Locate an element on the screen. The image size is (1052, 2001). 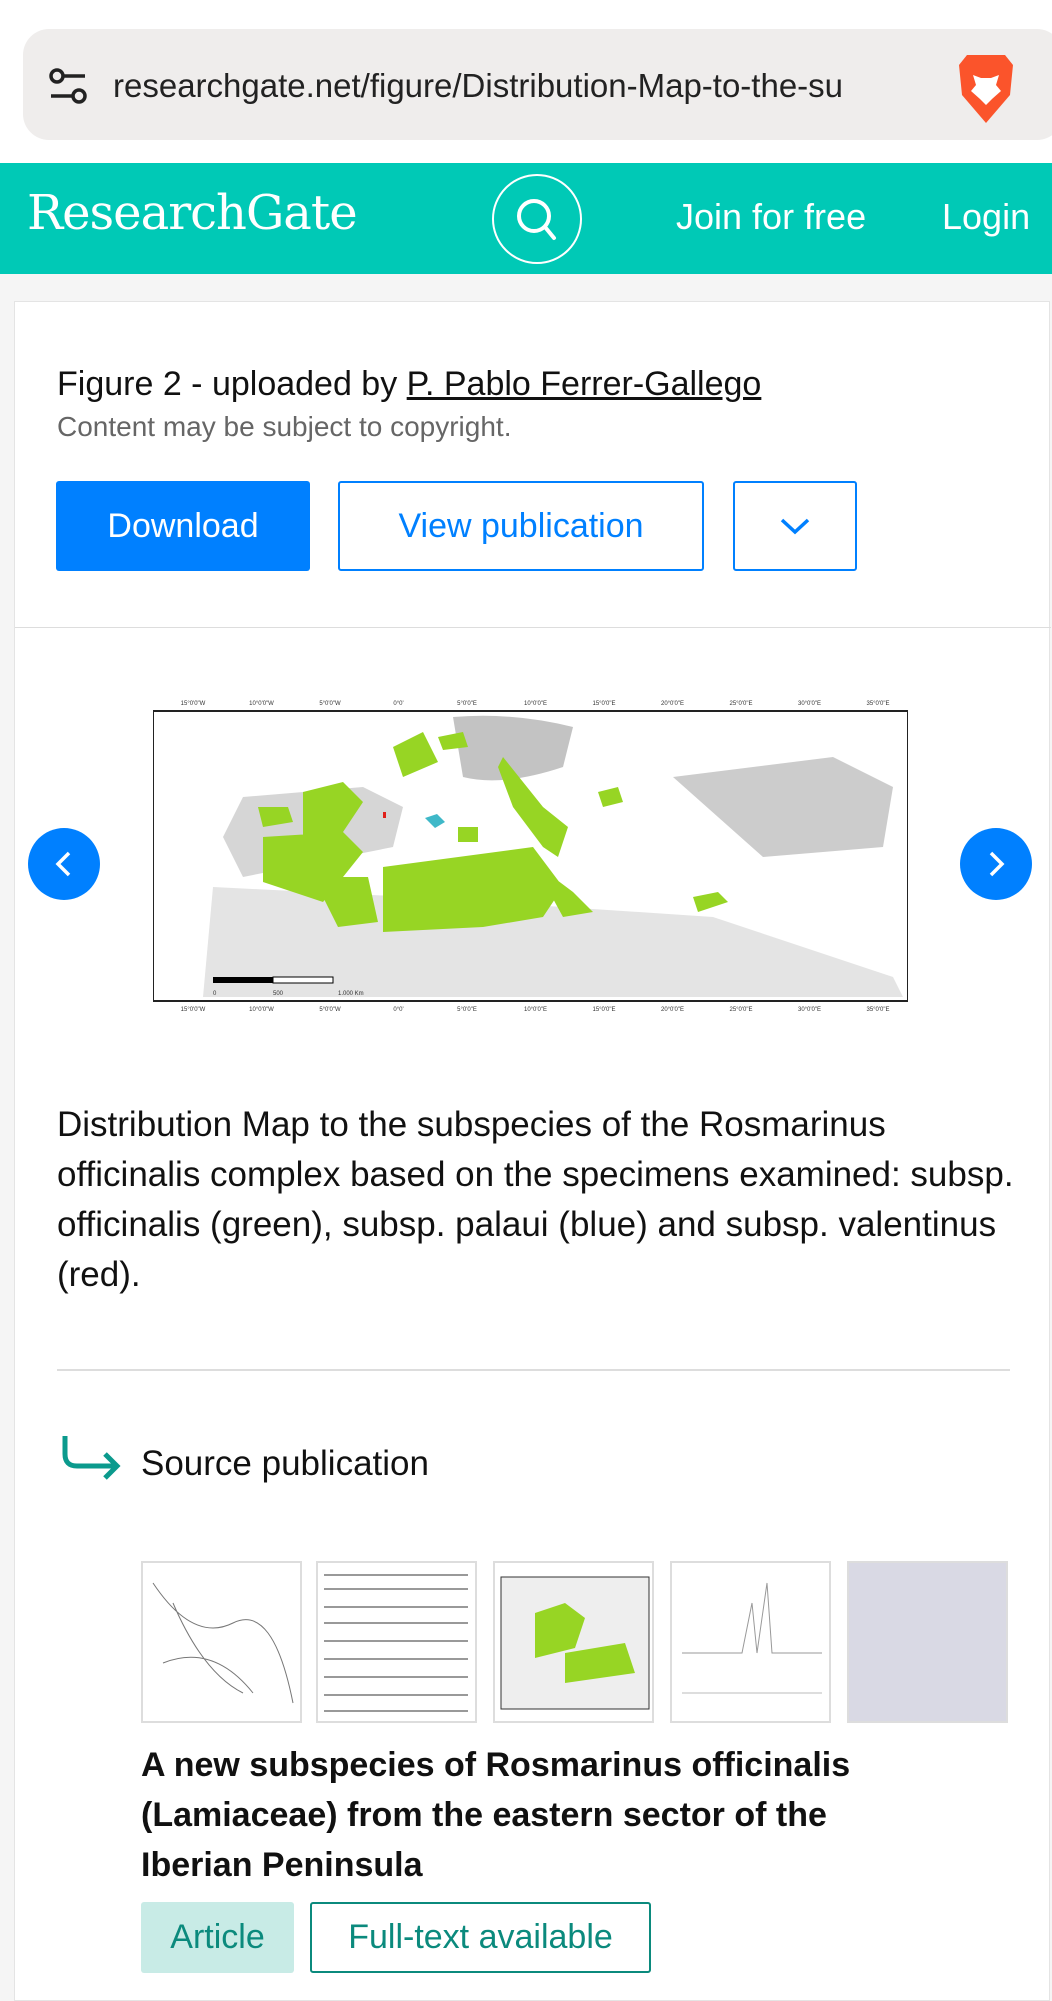
search-button is located at coordinates (537, 219).